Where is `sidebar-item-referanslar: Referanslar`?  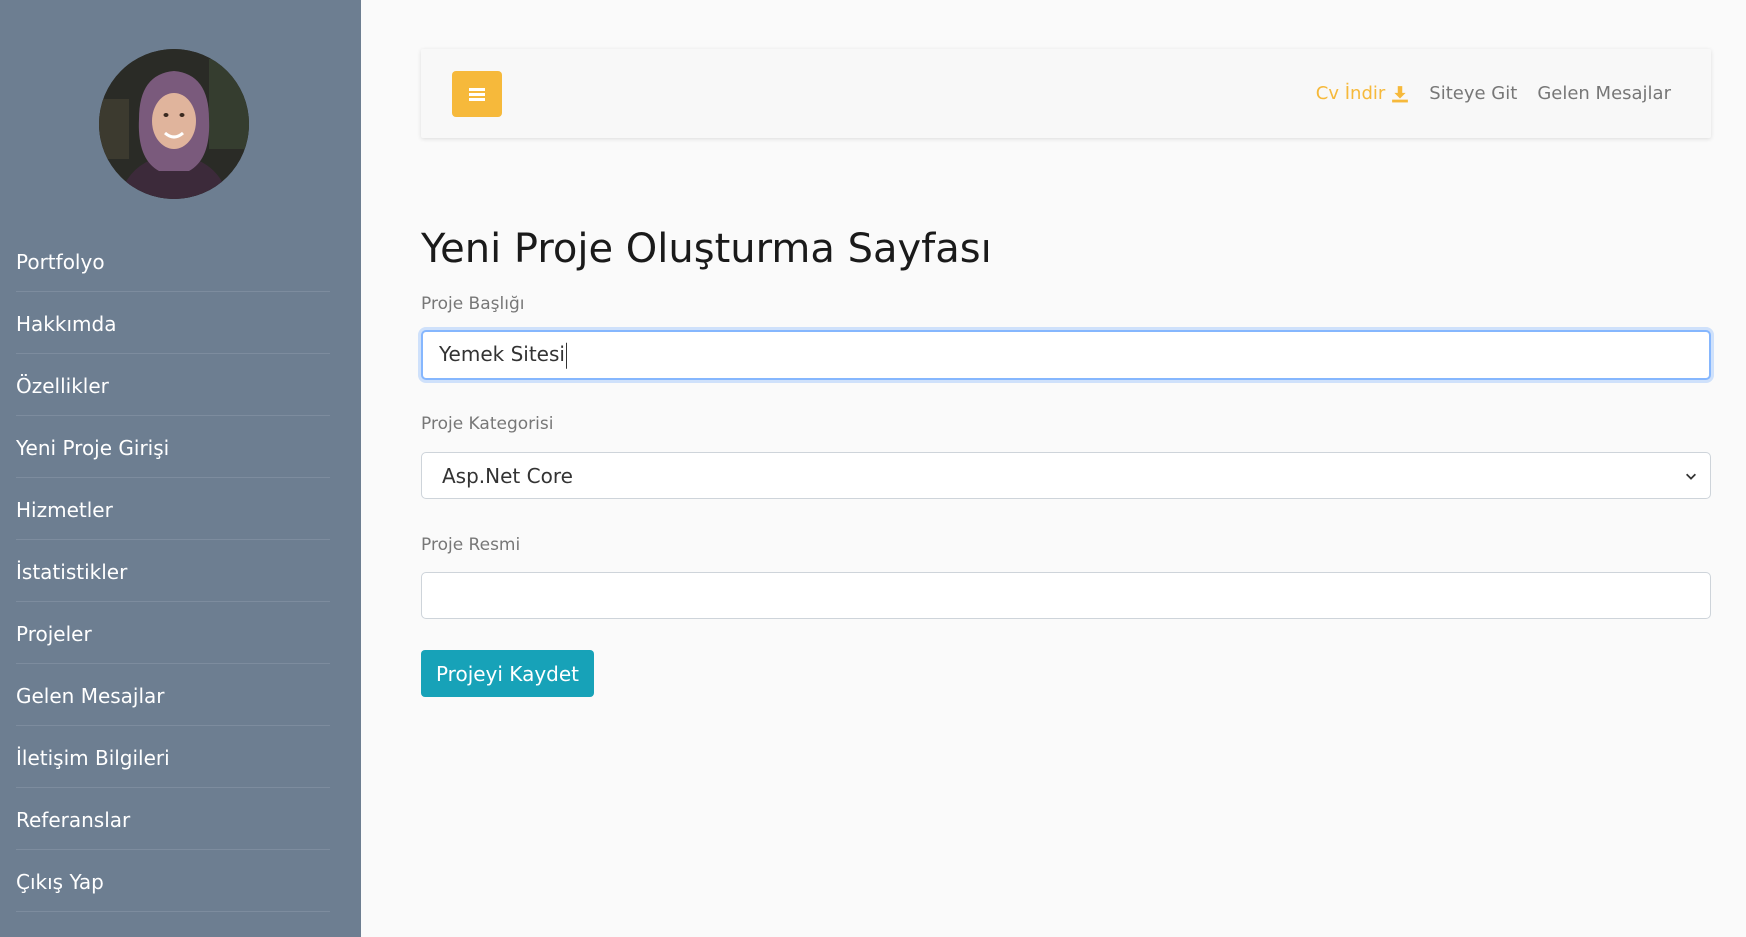
sidebar-item-referanslar: Referanslar is located at coordinates (173, 819).